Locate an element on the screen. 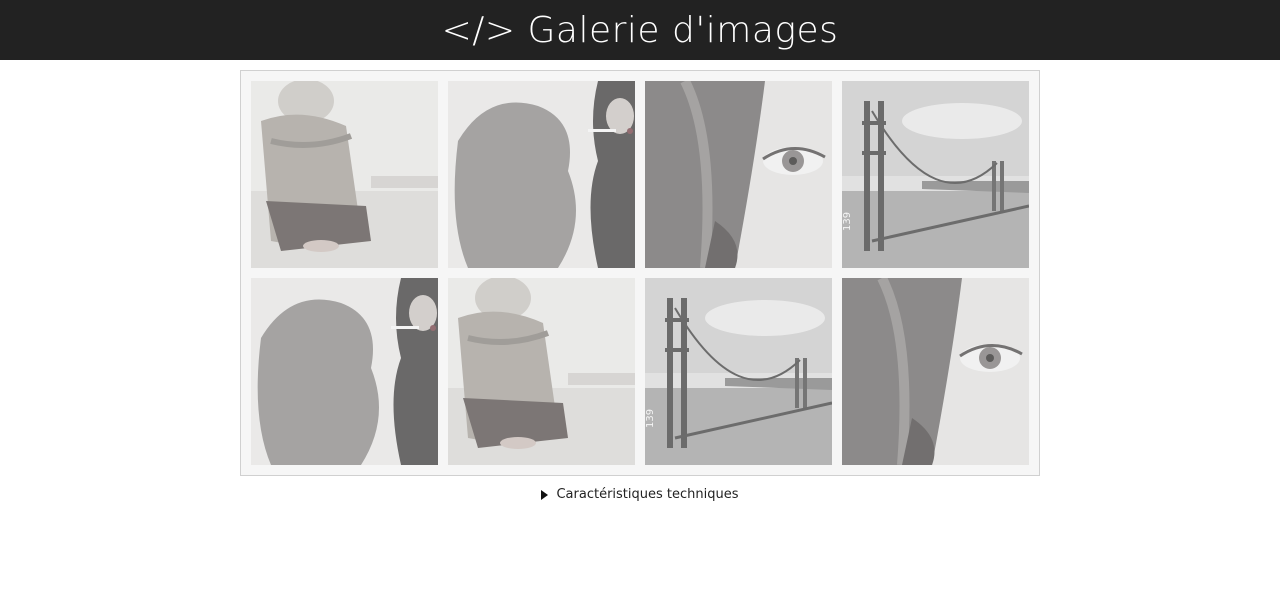  gallery-tile-bridge-2: 139 is located at coordinates (738, 371).